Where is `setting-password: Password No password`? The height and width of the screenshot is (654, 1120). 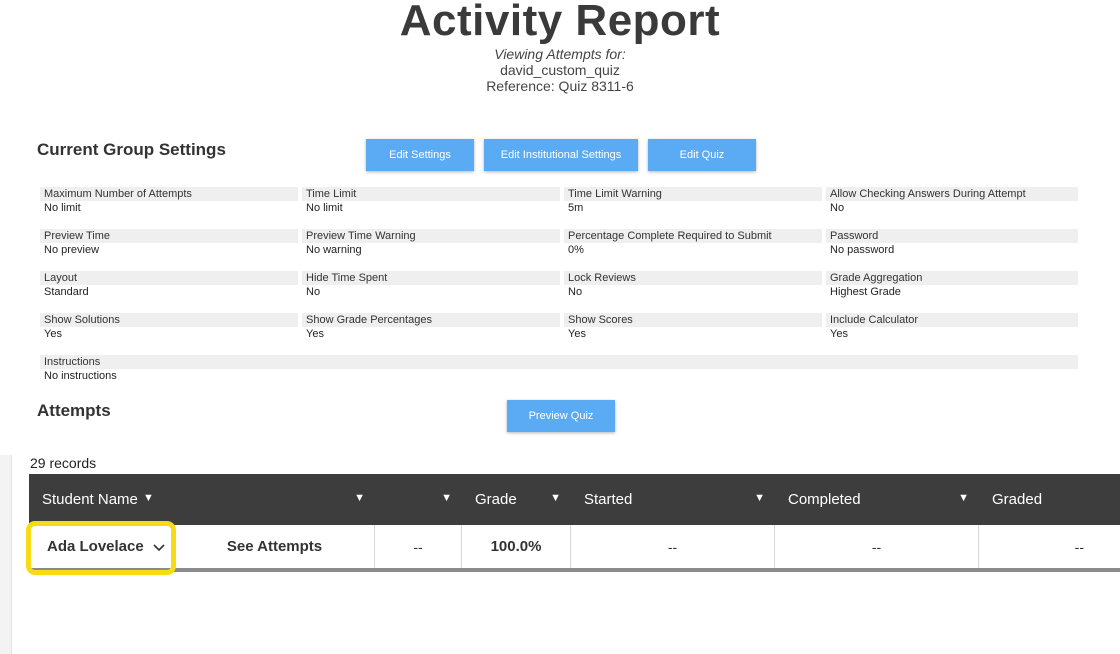 setting-password: Password No password is located at coordinates (952, 243).